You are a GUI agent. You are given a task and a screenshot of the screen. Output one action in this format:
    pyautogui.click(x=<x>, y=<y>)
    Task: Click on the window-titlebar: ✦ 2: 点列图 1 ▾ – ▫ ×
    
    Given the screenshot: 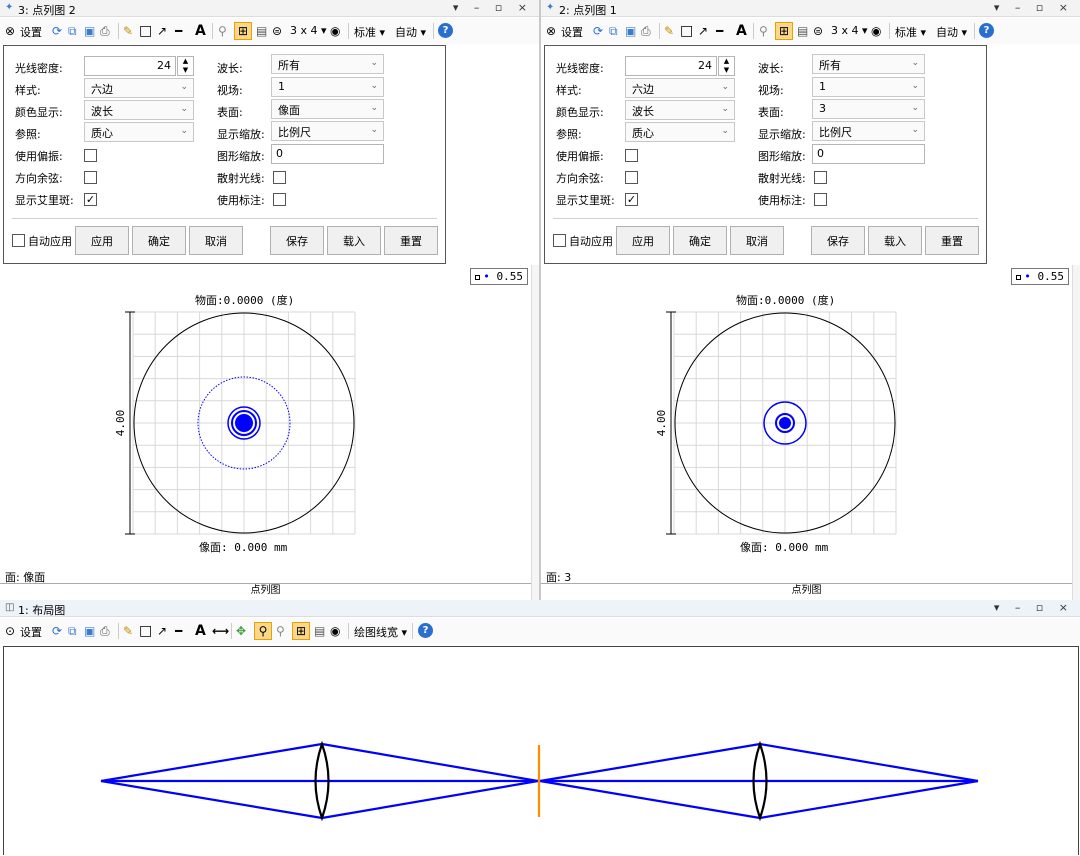 What is the action you would take?
    pyautogui.click(x=810, y=8)
    